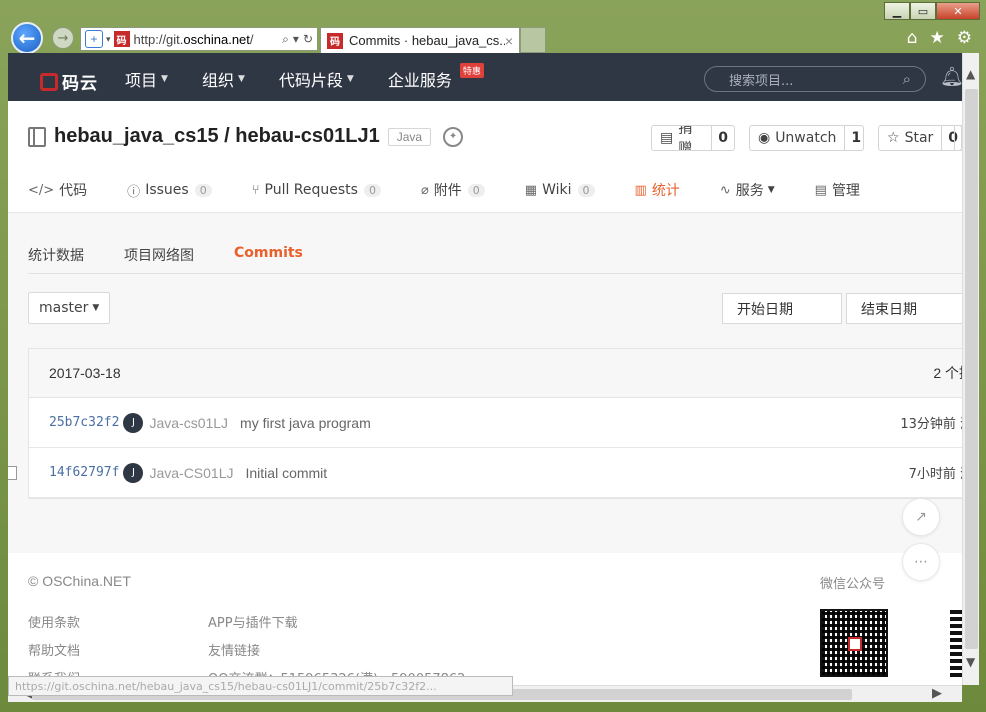  I want to click on window-controls: ▁ ▭ ✕, so click(932, 11).